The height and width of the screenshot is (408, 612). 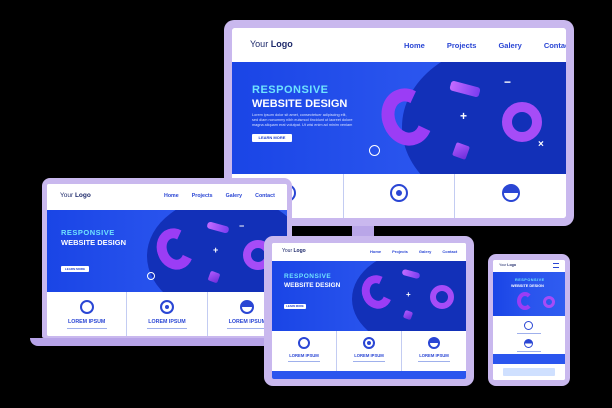 What do you see at coordinates (271, 44) in the screenshot?
I see `desktop-logo: Your Logo` at bounding box center [271, 44].